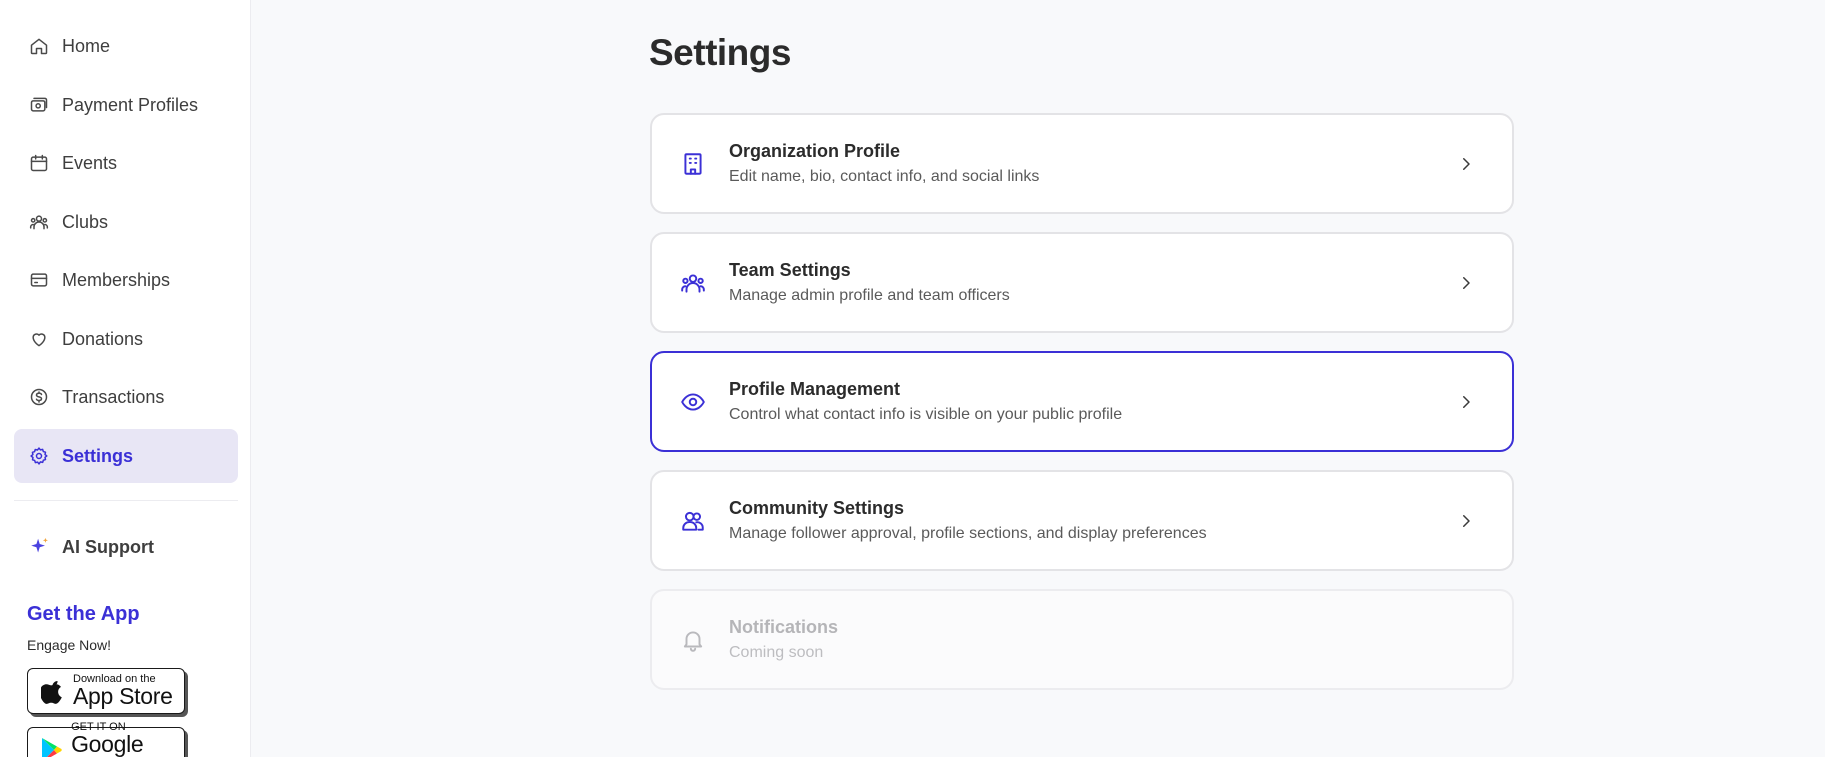 This screenshot has width=1825, height=757. Describe the element at coordinates (90, 162) in the screenshot. I see `sidebar-item-label: Events` at that location.